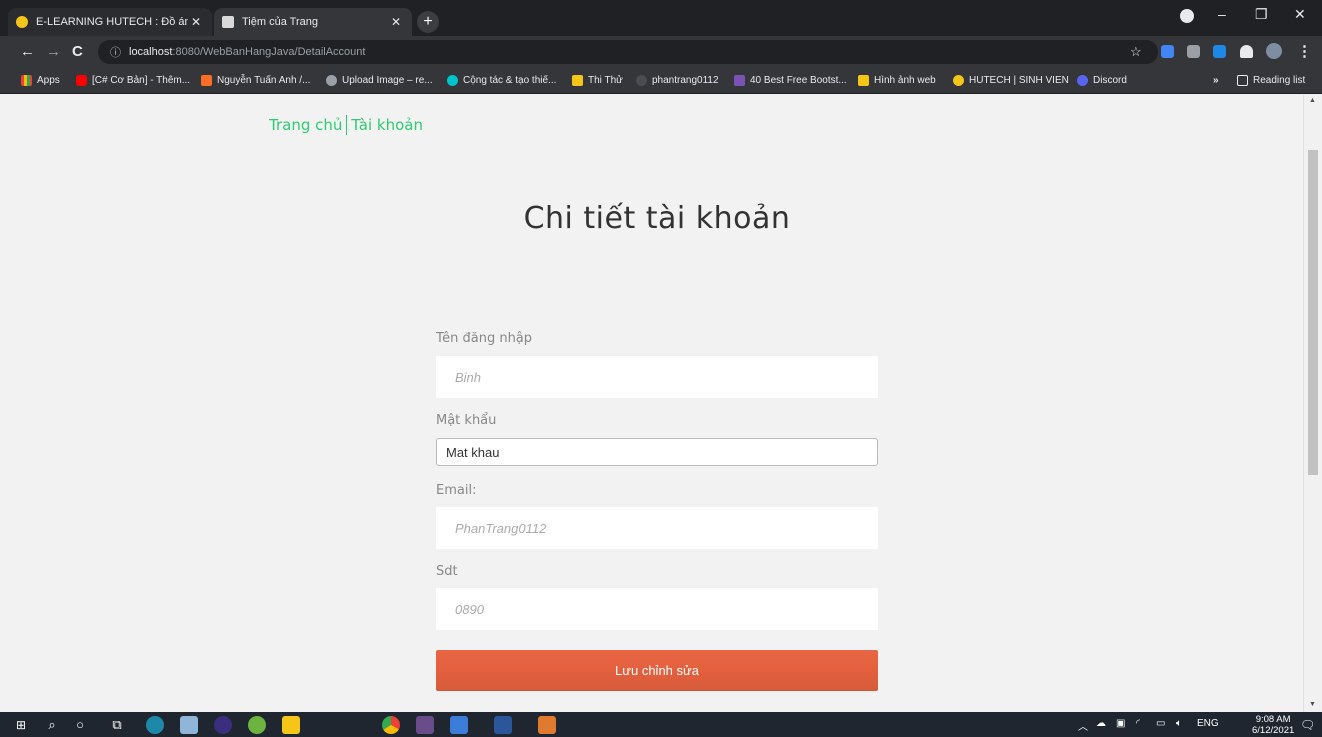 The width and height of the screenshot is (1322, 737). Describe the element at coordinates (1261, 14) in the screenshot. I see `restore-icon: ❐` at that location.